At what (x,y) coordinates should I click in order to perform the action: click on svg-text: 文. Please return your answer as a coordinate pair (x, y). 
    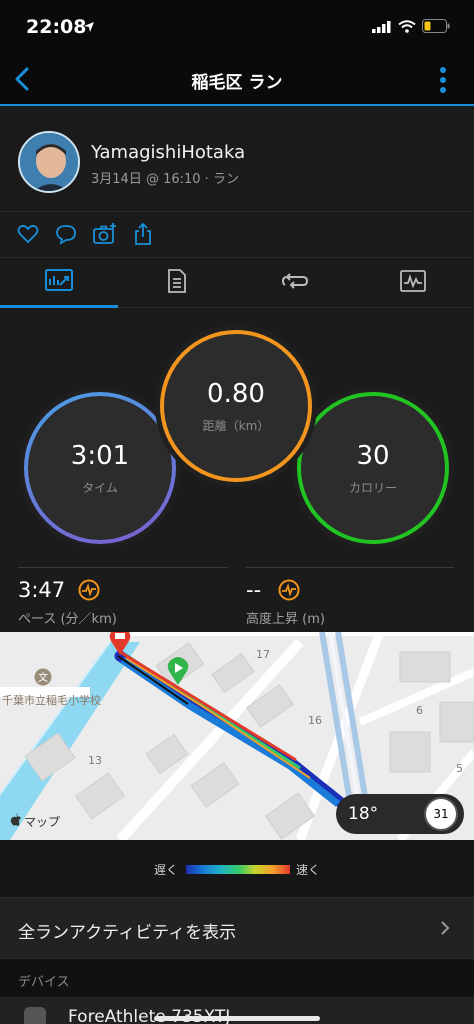
    Looking at the image, I should click on (43, 677).